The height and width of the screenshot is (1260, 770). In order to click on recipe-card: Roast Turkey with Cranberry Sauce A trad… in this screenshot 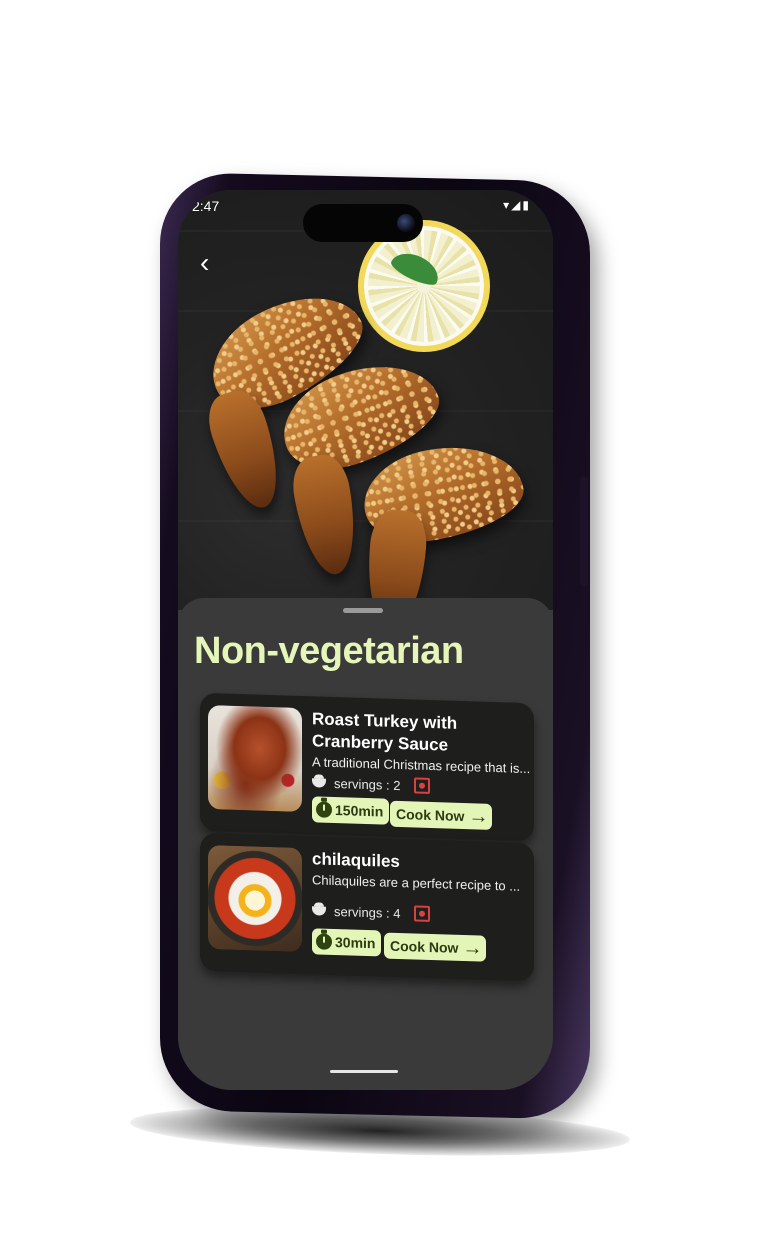, I will do `click(367, 767)`.